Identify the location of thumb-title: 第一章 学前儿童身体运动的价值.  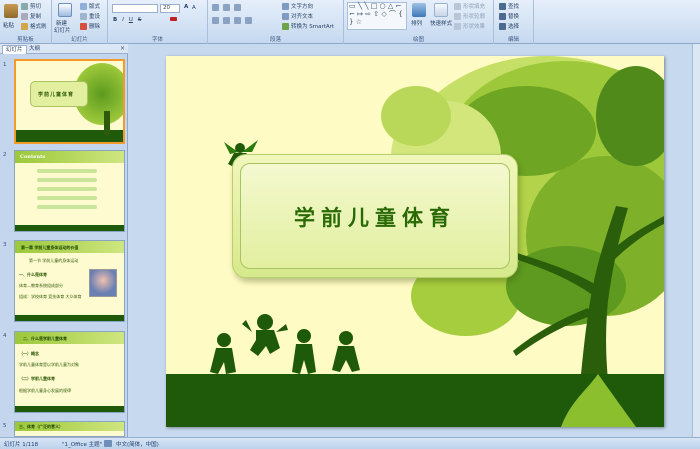
(50, 247).